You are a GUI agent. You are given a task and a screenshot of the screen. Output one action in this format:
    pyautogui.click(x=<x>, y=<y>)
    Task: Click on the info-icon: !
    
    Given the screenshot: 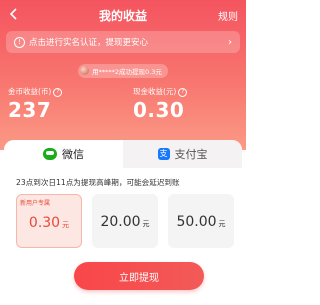 What is the action you would take?
    pyautogui.click(x=19, y=42)
    